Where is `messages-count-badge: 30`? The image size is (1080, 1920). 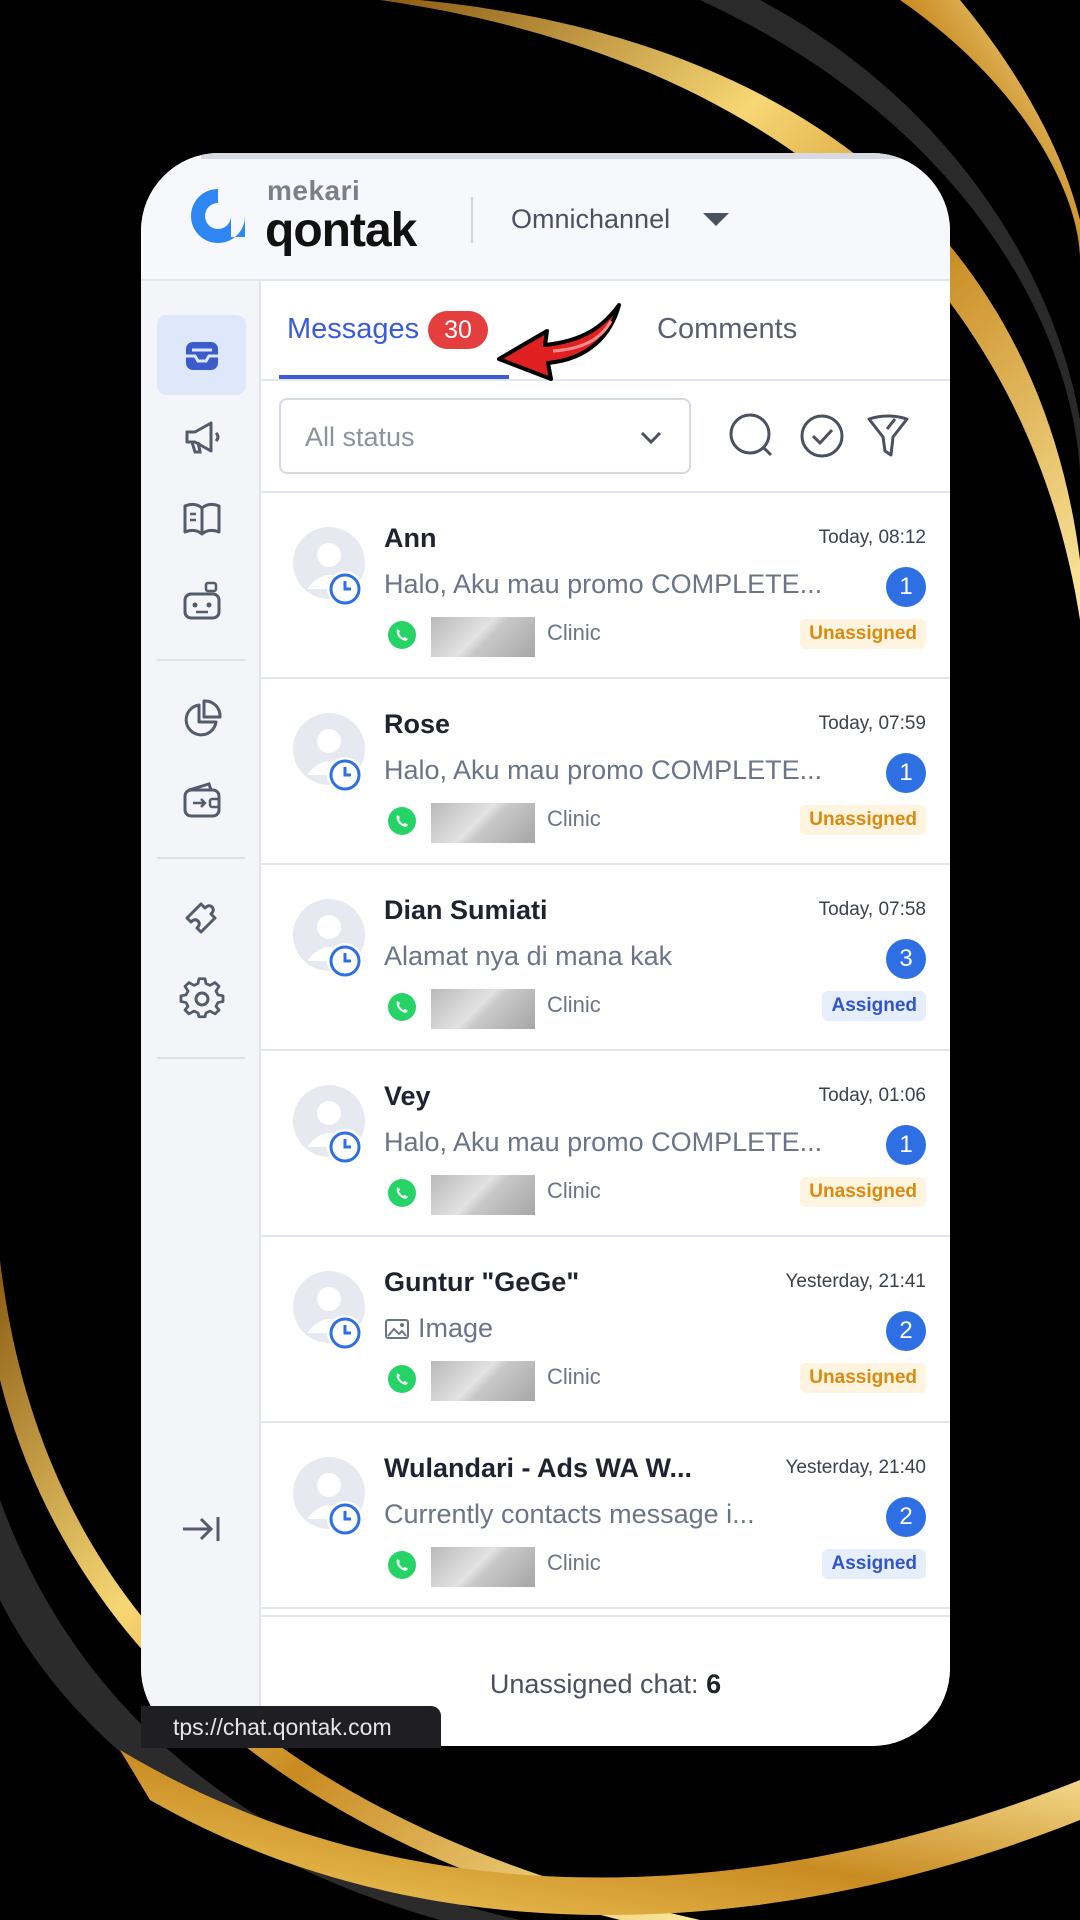
messages-count-badge: 30 is located at coordinates (458, 330).